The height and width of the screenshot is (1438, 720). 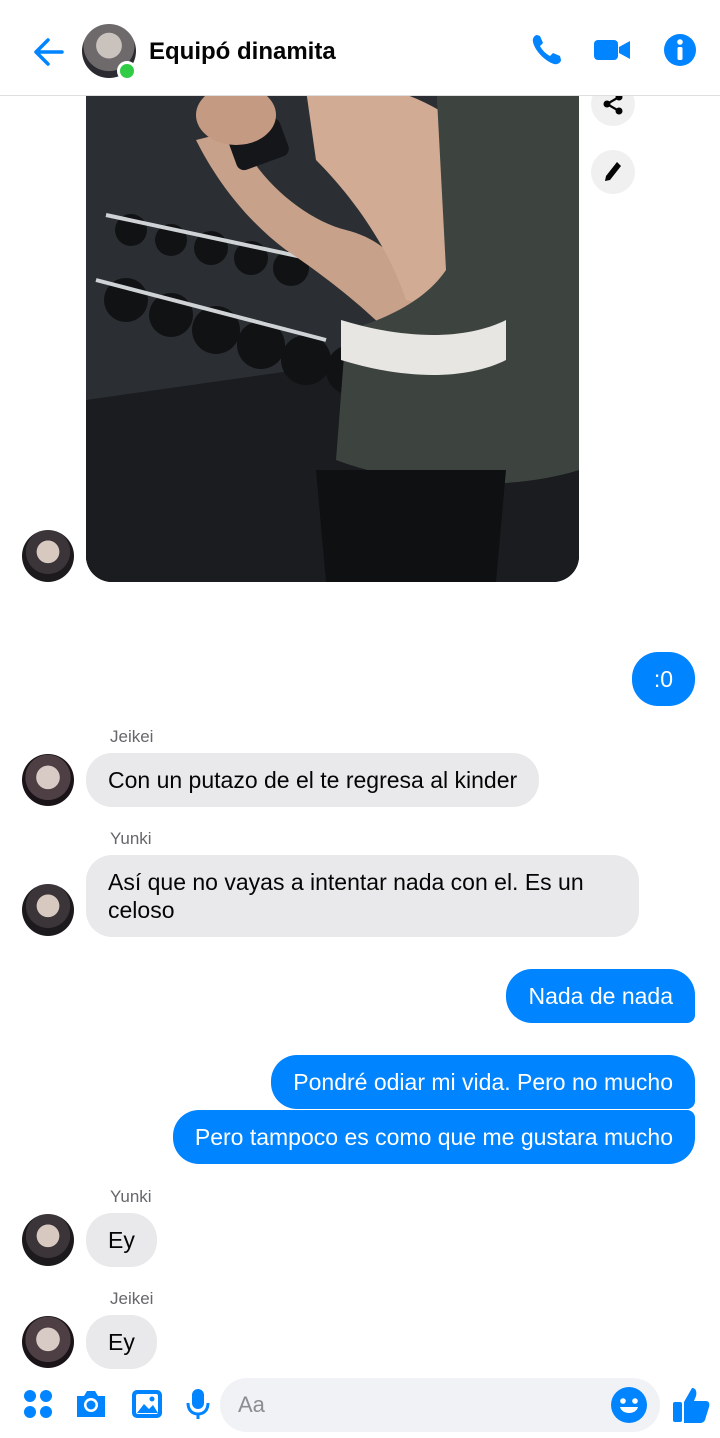 What do you see at coordinates (612, 50) in the screenshot?
I see `video-call-icon` at bounding box center [612, 50].